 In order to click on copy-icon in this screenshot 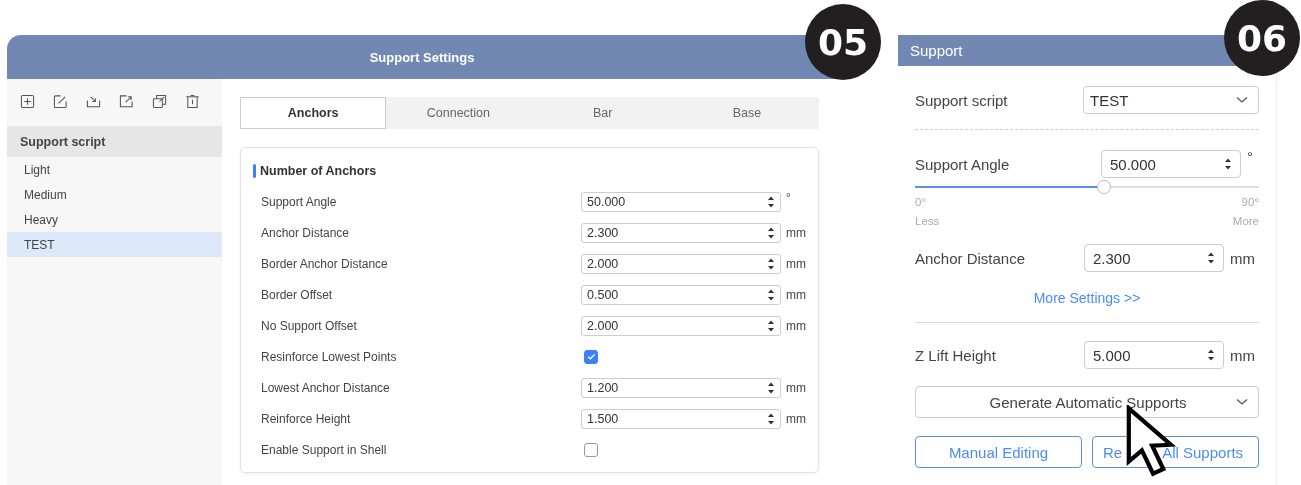, I will do `click(159, 101)`.